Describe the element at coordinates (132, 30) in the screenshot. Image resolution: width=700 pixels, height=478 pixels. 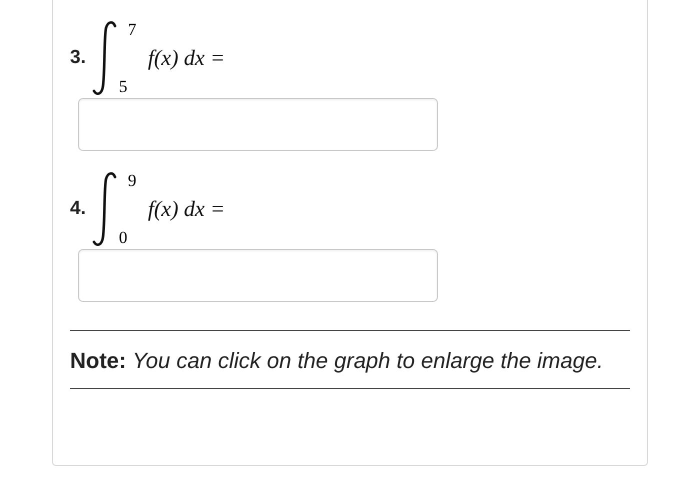
I see `upper-limit: 7` at that location.